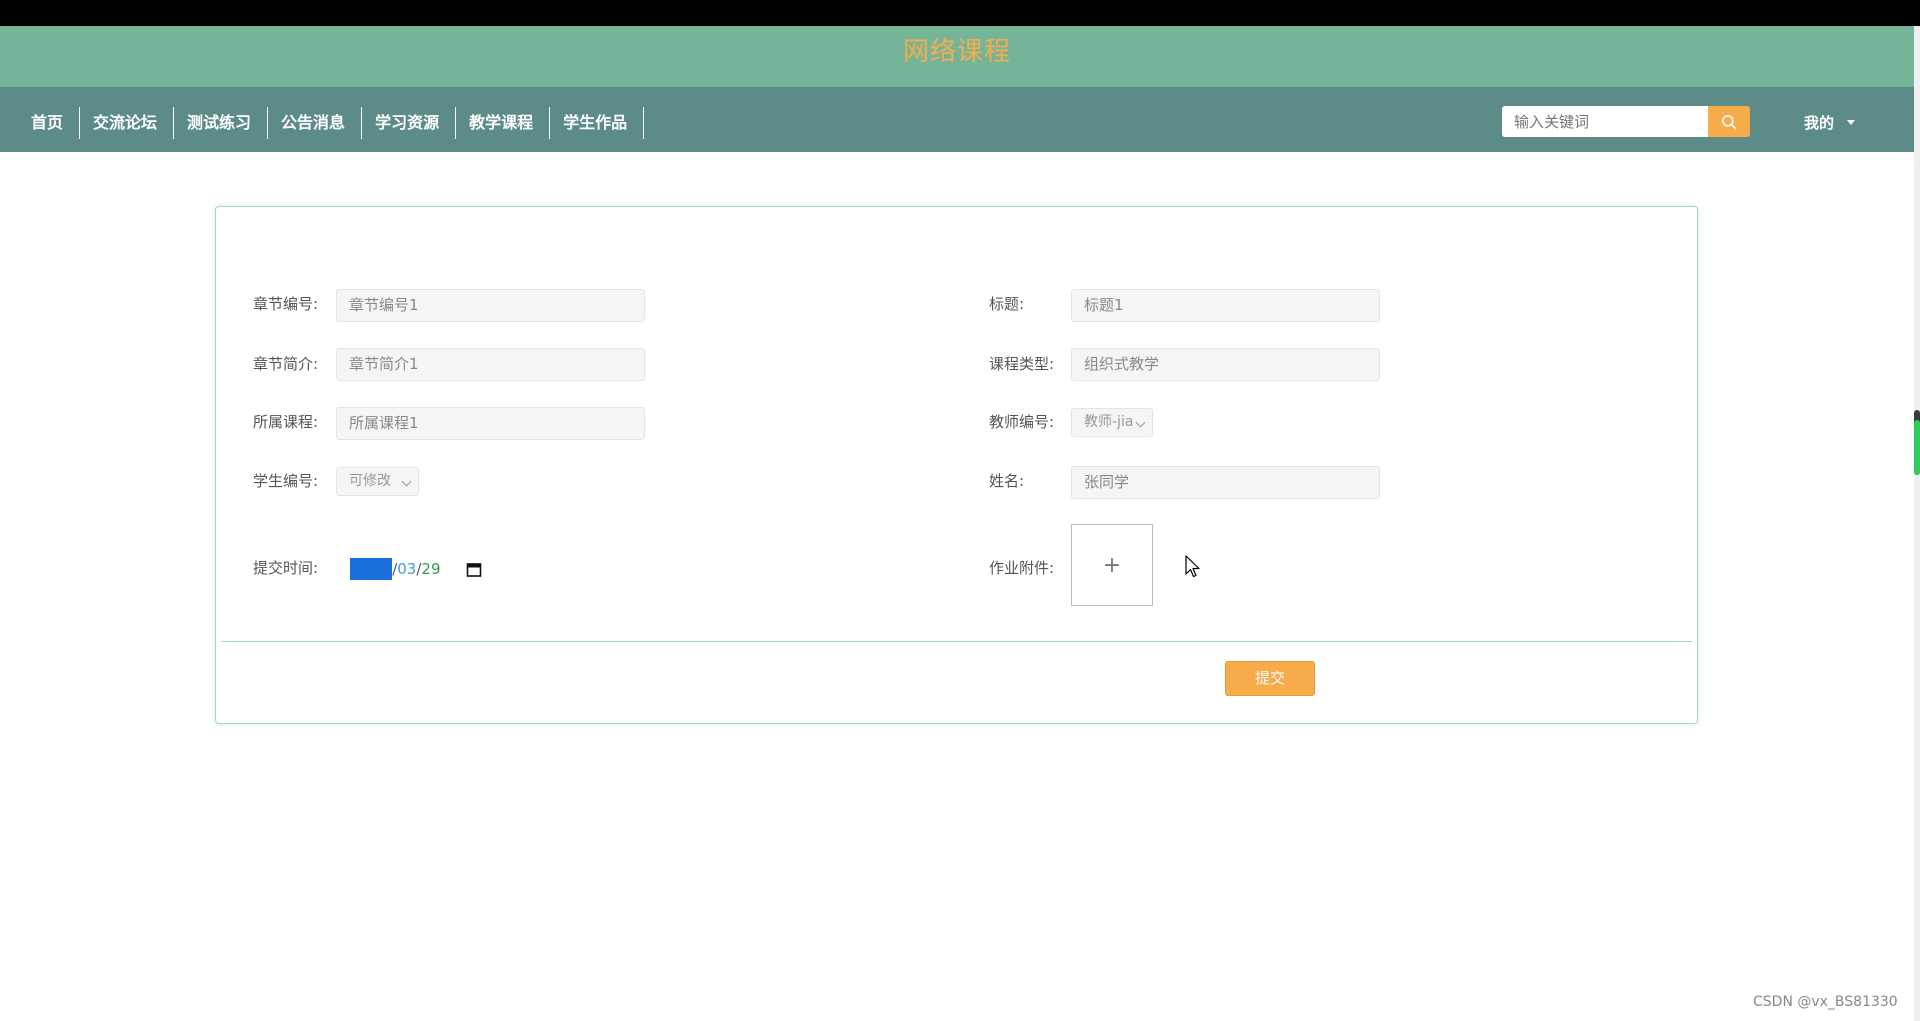  I want to click on search-icon, so click(1729, 121).